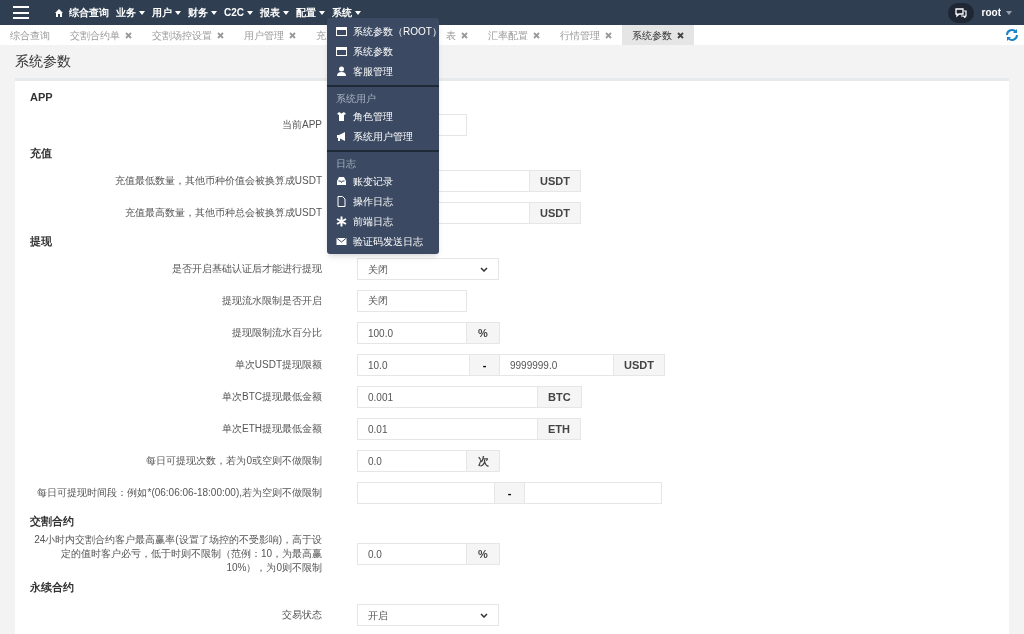  I want to click on dropdown-menu-item: 验证码发送日志, so click(383, 241).